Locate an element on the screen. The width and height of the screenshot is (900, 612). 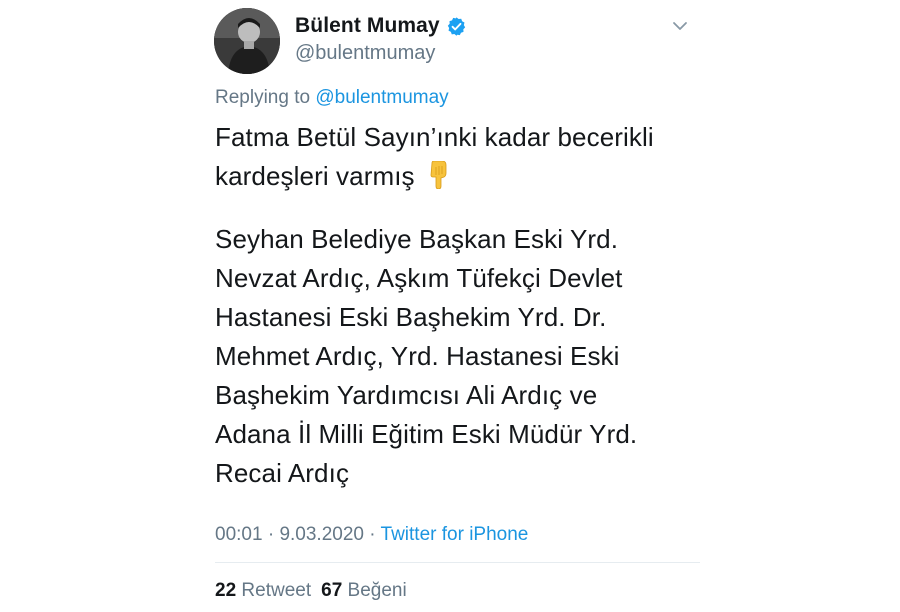
tweet-line: Hastanesi Eski Başhekim Yrd. Dr. is located at coordinates (411, 317).